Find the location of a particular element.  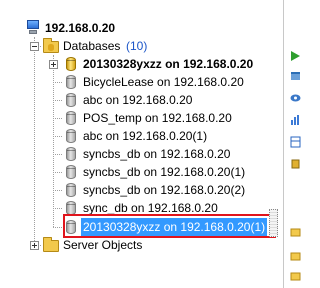

tree-node-database: abc on 192.168.0.20(1) is located at coordinates (169, 136).